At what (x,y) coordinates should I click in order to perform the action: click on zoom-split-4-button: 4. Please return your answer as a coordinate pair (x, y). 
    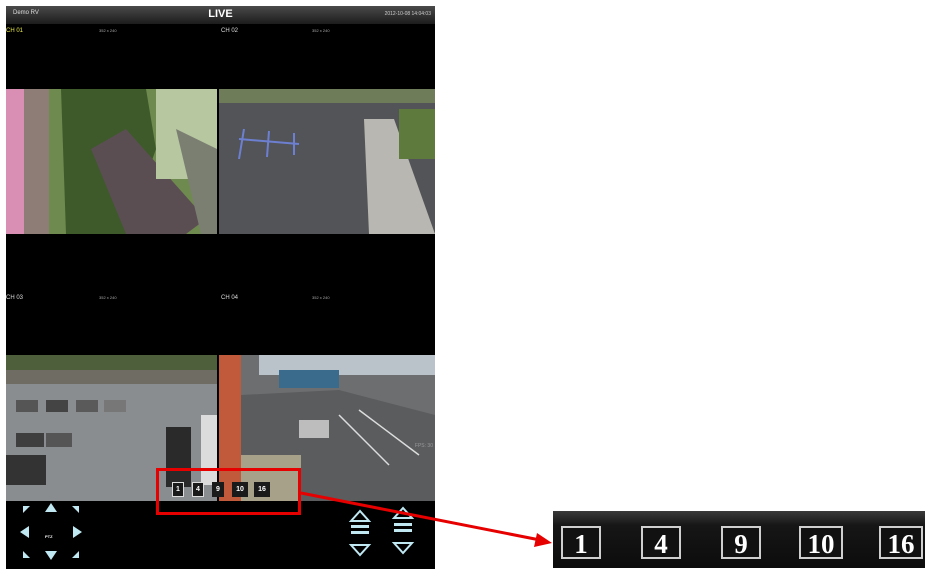
    Looking at the image, I should click on (661, 542).